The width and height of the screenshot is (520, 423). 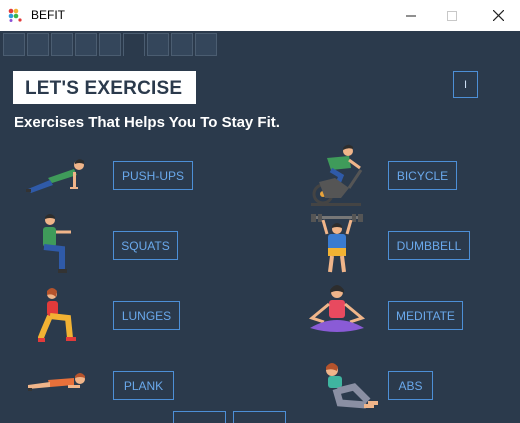 What do you see at coordinates (147, 122) in the screenshot?
I see `page-subtitle: Exercises That Helps You To Stay Fit.` at bounding box center [147, 122].